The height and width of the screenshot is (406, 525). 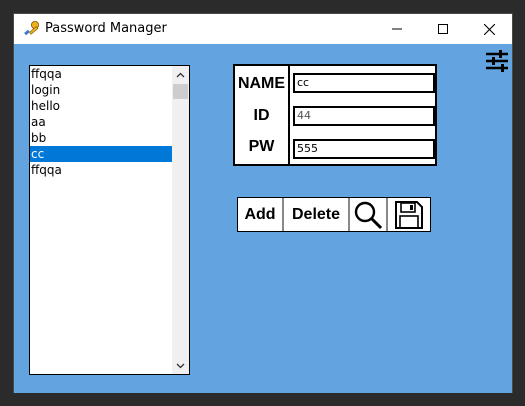 I want to click on delete-button: Delete, so click(x=317, y=214).